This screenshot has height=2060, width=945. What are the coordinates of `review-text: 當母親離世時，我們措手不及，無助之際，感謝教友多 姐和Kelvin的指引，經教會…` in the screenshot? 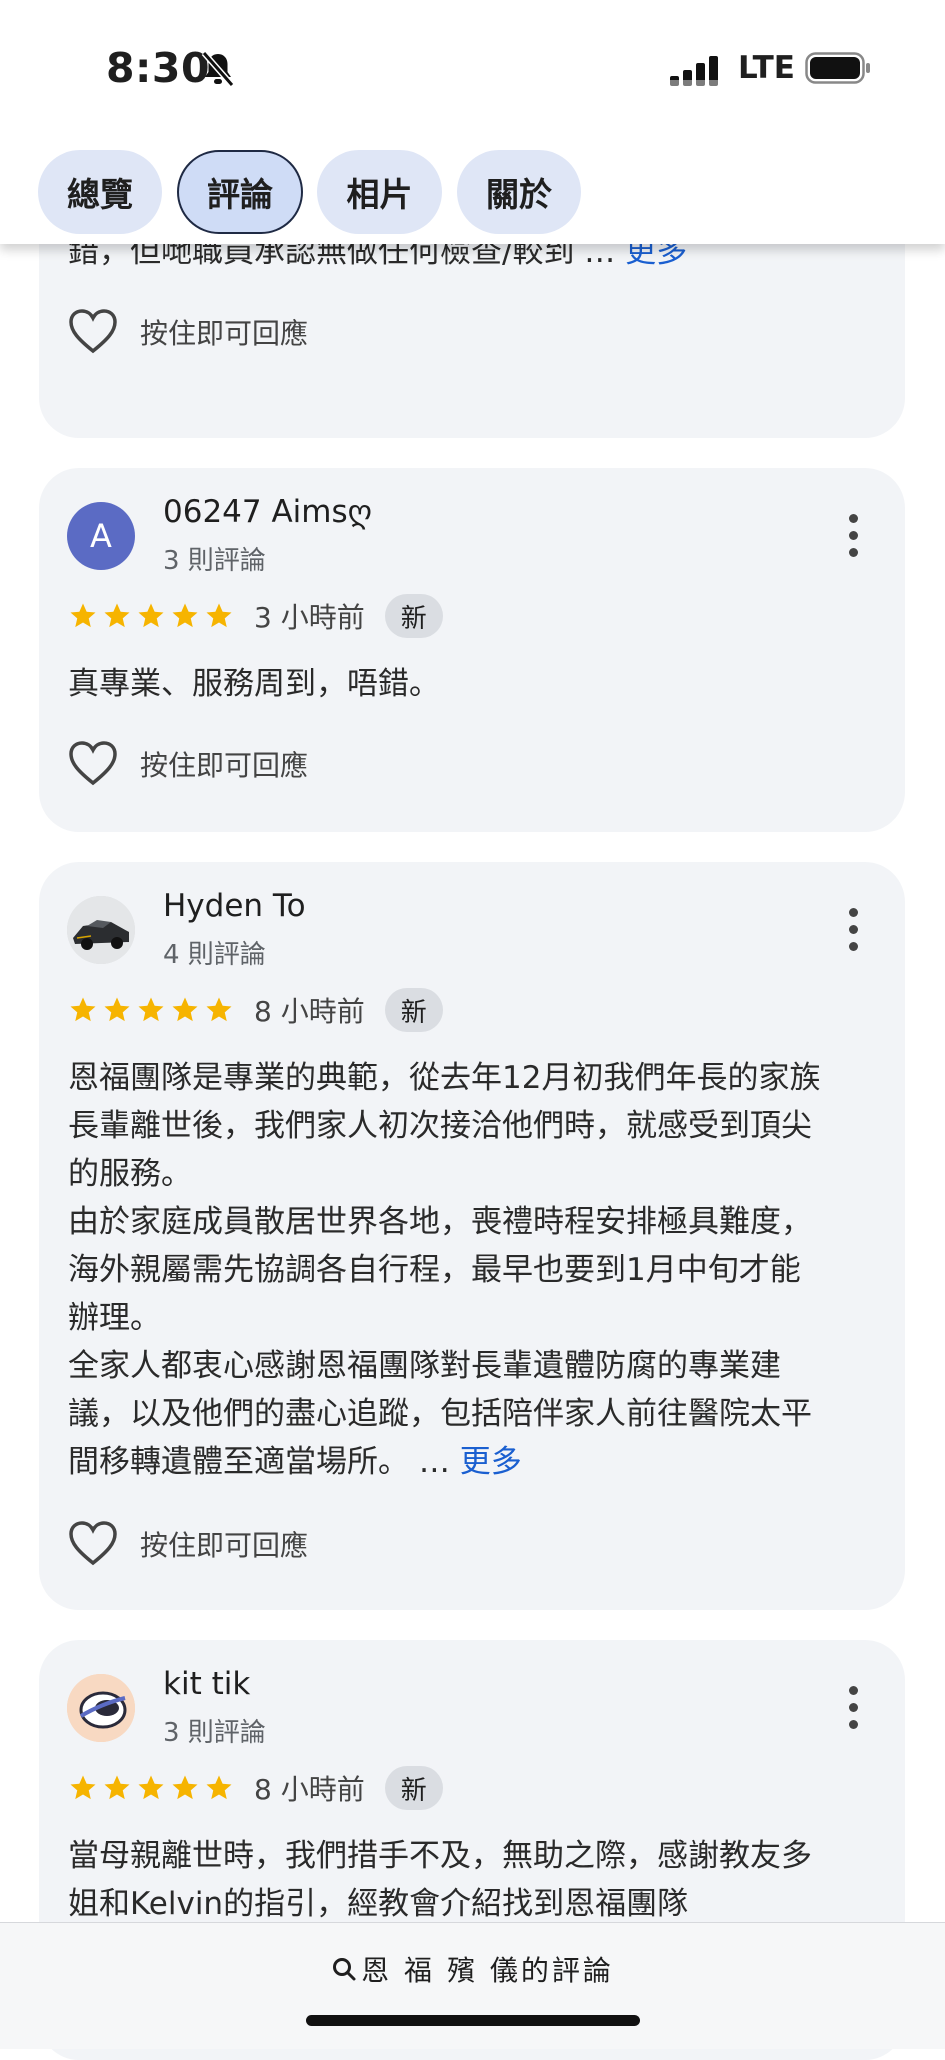 It's located at (473, 1880).